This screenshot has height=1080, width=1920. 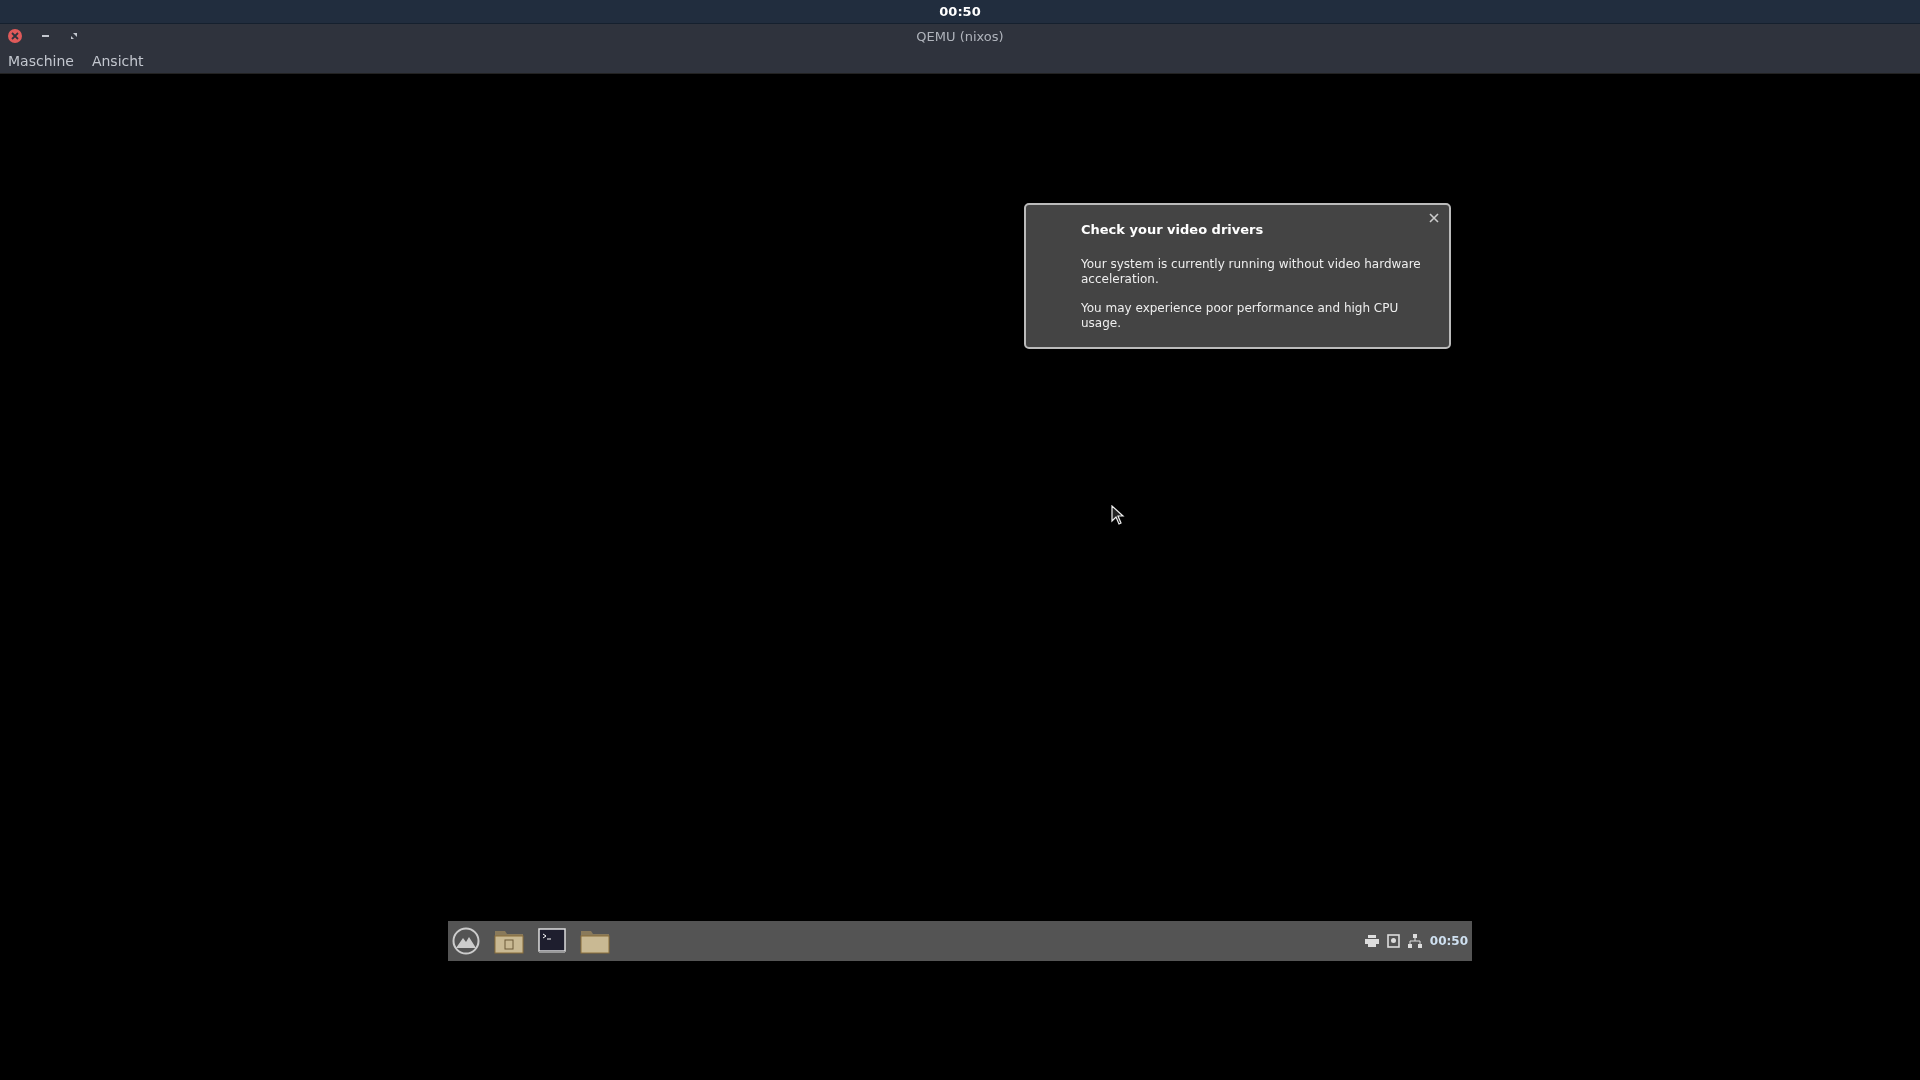 I want to click on maximize-icon, so click(x=74, y=36).